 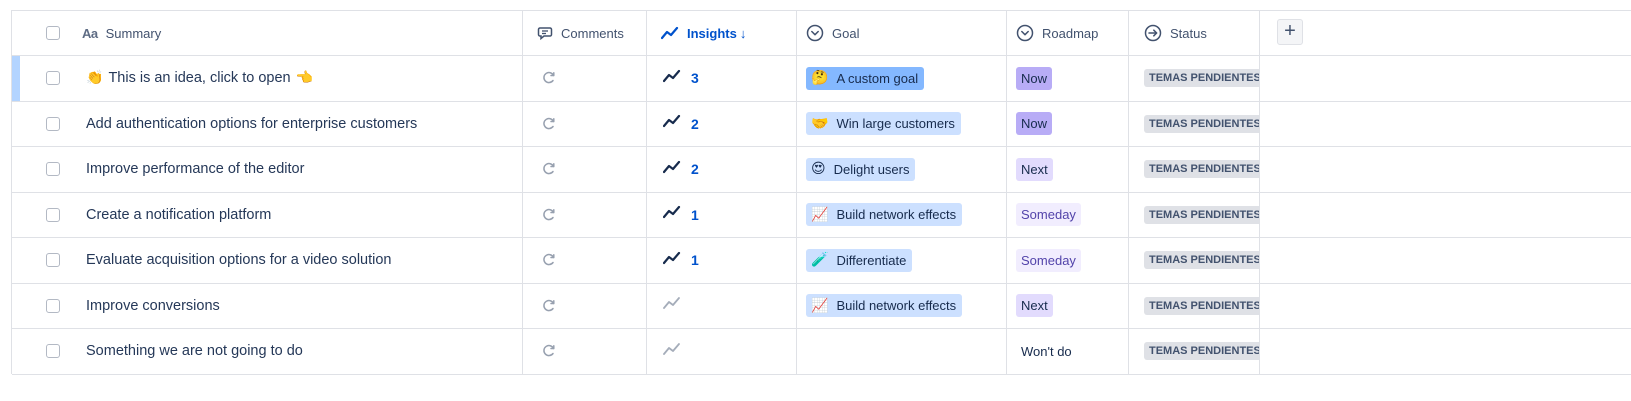 What do you see at coordinates (53, 33) in the screenshot?
I see `select-all-checkbox` at bounding box center [53, 33].